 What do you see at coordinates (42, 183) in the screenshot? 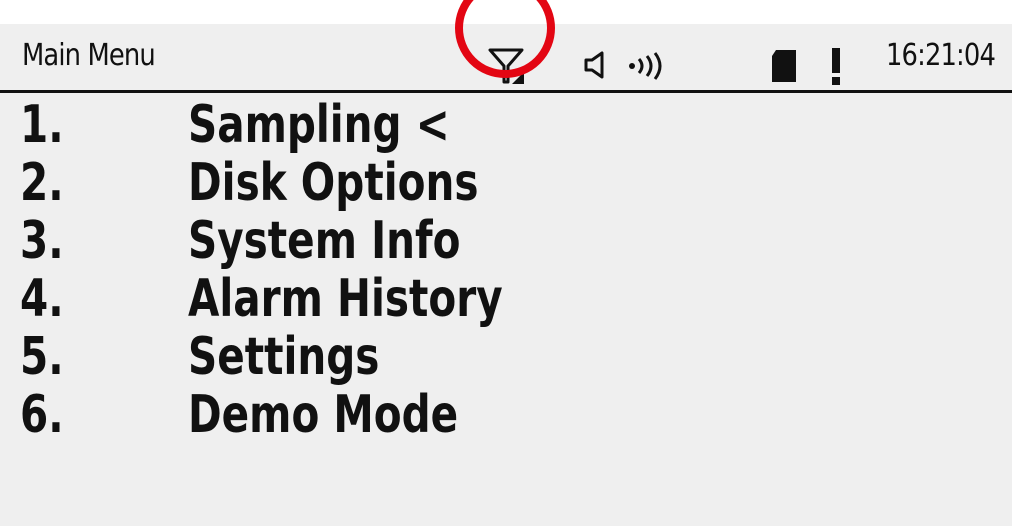
I see `menu-item-number: 2.` at bounding box center [42, 183].